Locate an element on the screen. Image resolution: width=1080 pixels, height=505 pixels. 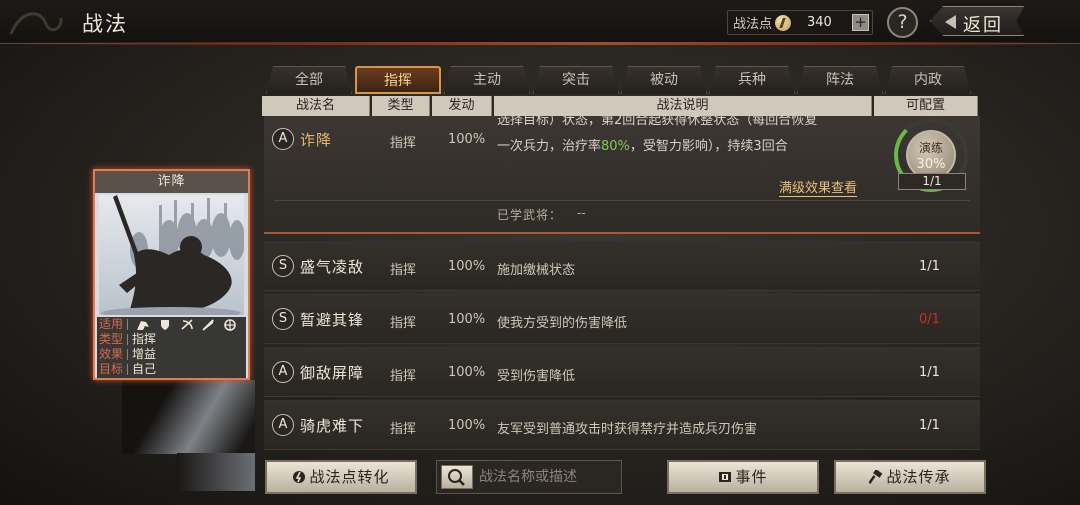
convert-points-button: 战法点转化 is located at coordinates (341, 477).